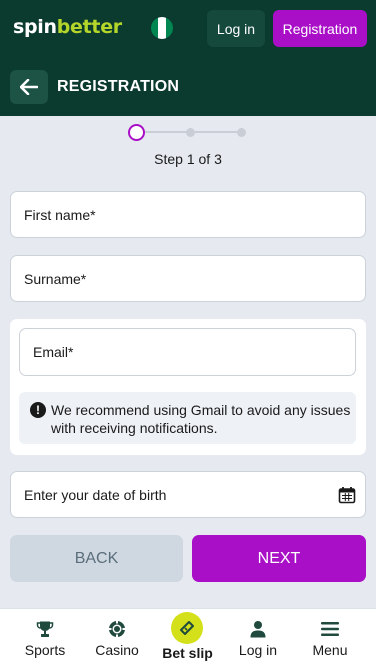 This screenshot has height=666, width=376. I want to click on nav-item-login: Log in, so click(258, 637).